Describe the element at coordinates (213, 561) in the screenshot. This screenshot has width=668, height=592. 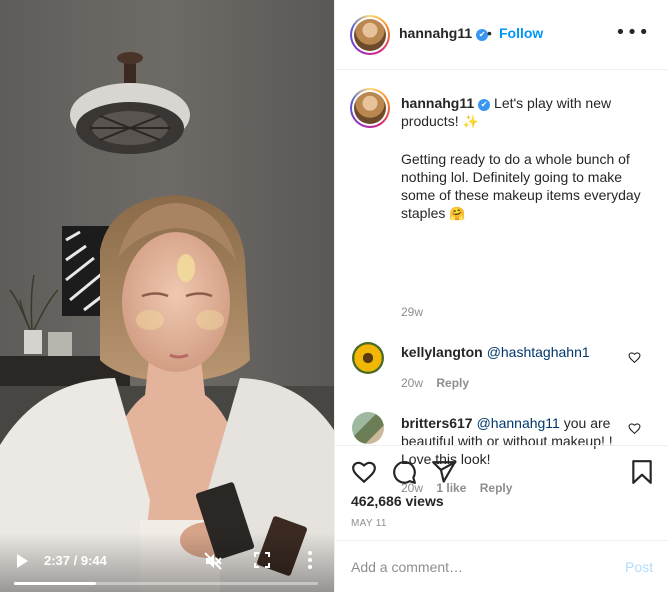
I see `mute-icon` at that location.